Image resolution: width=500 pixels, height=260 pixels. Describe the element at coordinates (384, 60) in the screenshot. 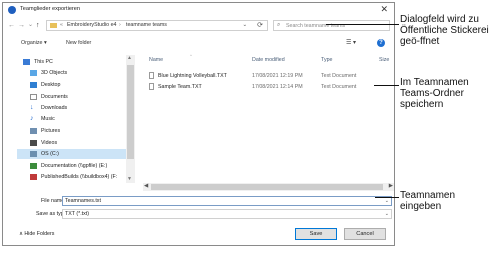

I see `column-header-size: Size` at that location.